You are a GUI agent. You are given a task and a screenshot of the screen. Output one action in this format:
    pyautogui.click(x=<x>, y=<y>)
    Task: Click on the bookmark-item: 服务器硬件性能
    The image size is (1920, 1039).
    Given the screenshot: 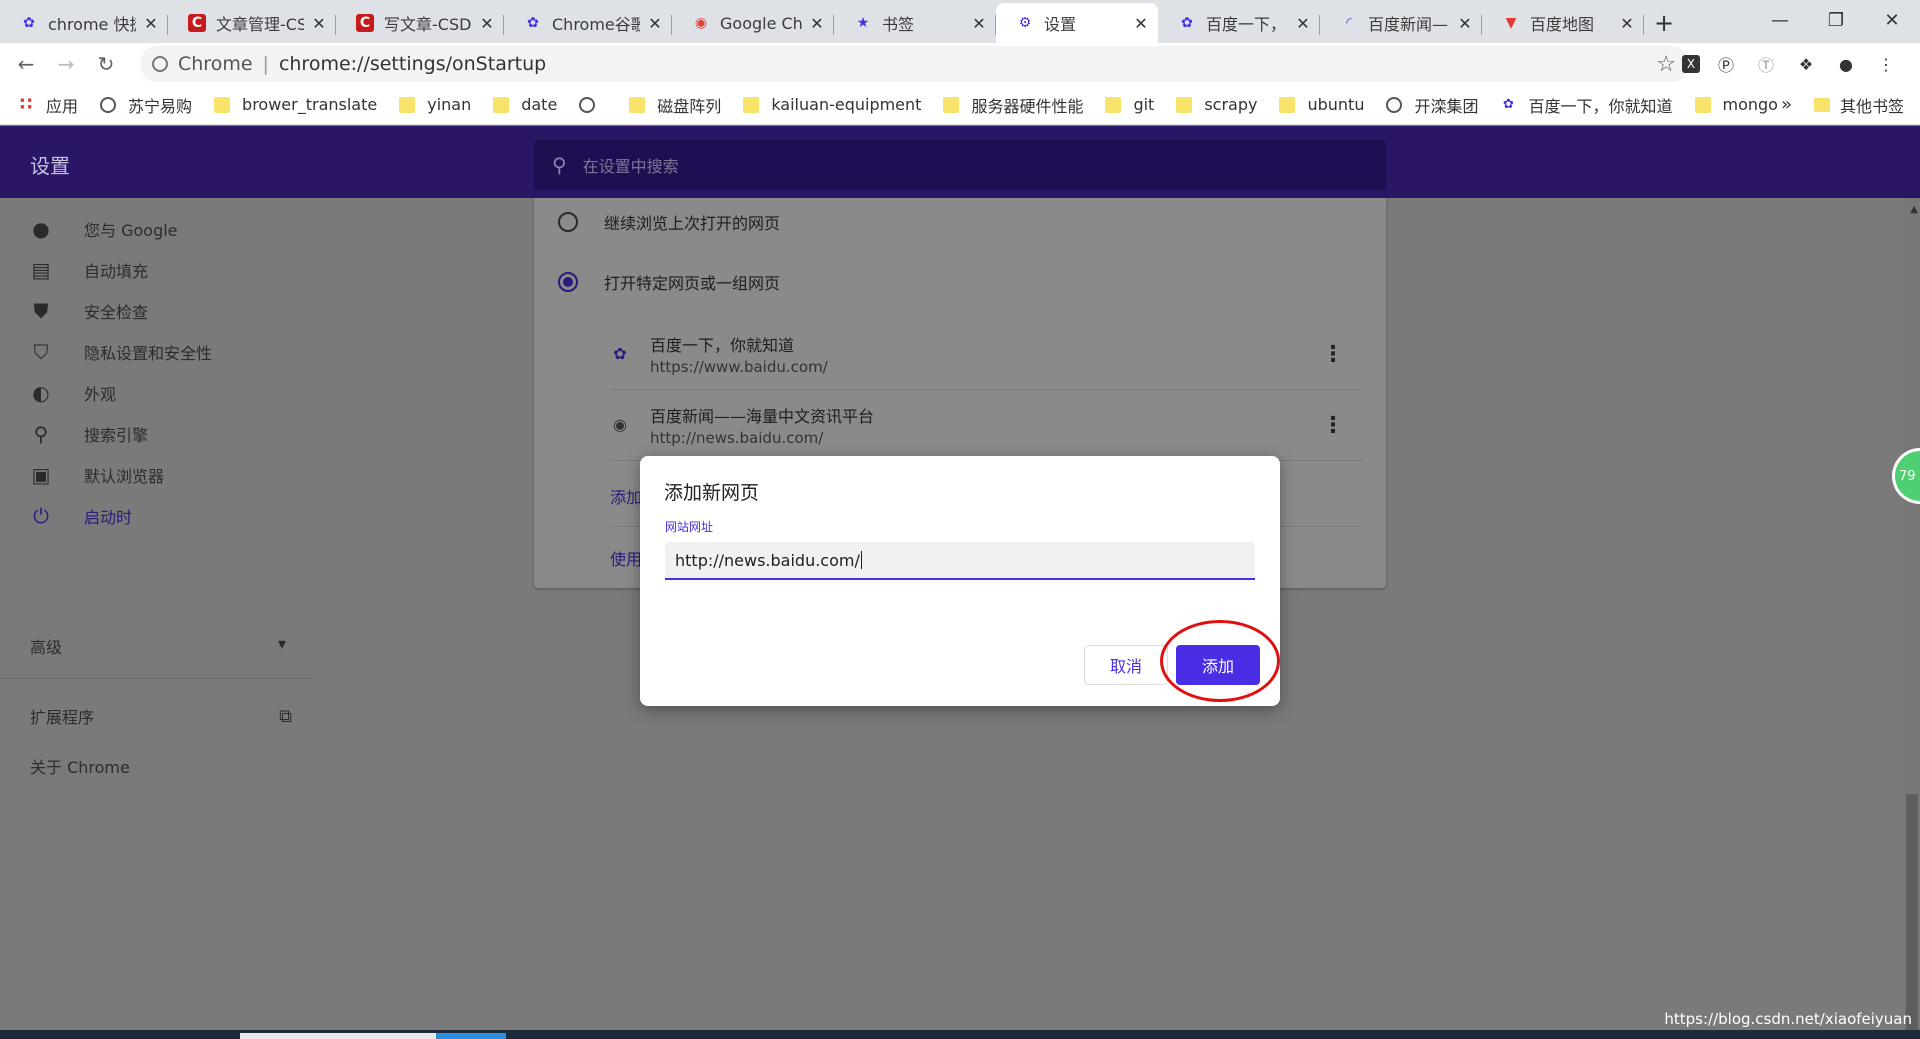 What is the action you would take?
    pyautogui.click(x=1013, y=105)
    